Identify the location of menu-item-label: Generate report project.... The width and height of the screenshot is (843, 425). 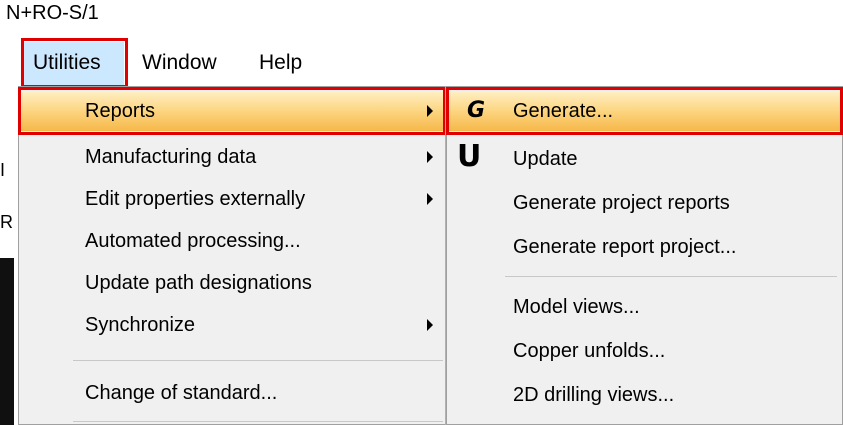
(625, 247).